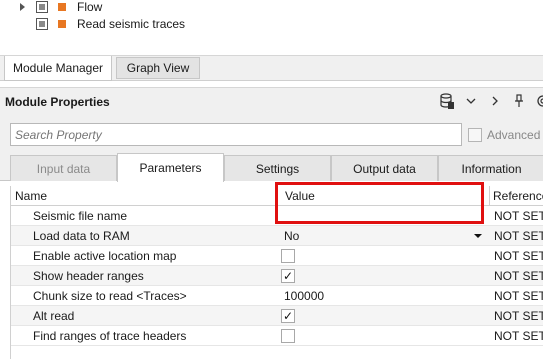  I want to click on property-name: Alt read, so click(54, 316).